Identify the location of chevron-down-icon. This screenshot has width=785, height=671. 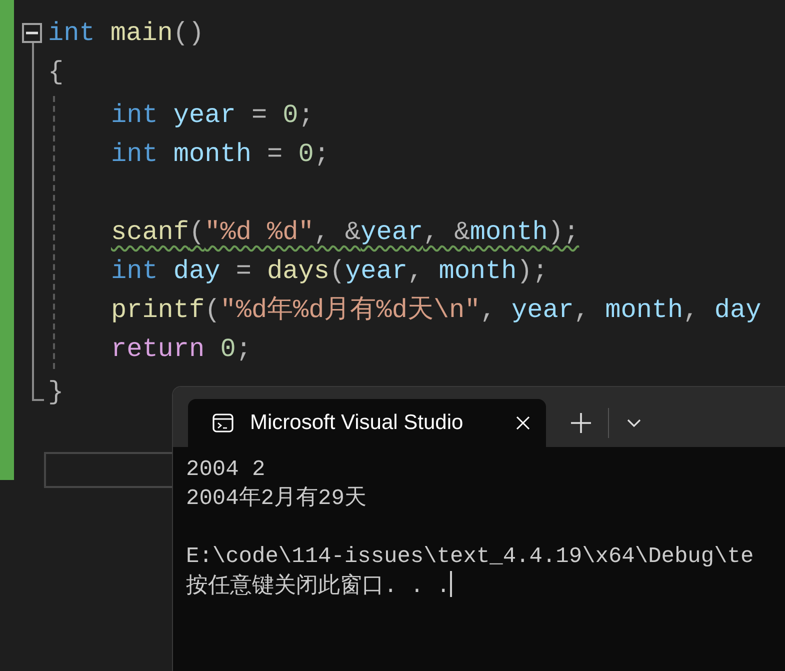
(634, 423).